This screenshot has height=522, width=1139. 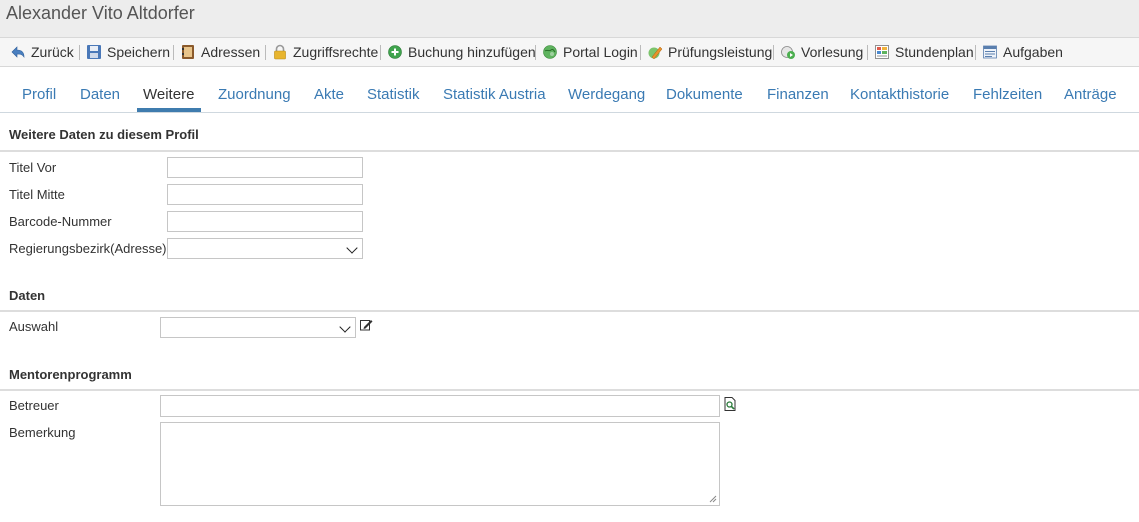 What do you see at coordinates (139, 52) in the screenshot?
I see `save-label: Speichern` at bounding box center [139, 52].